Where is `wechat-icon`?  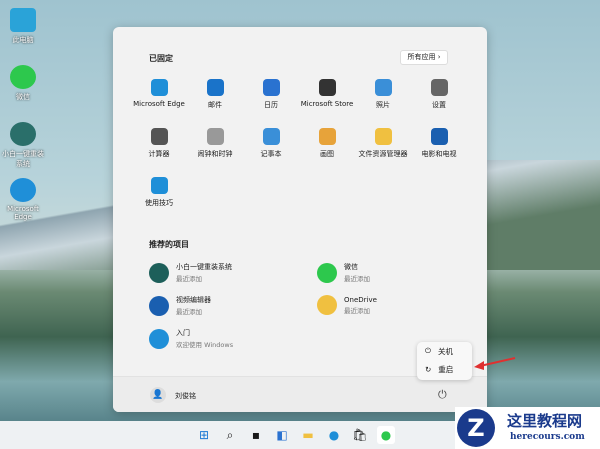 wechat-icon is located at coordinates (23, 77).